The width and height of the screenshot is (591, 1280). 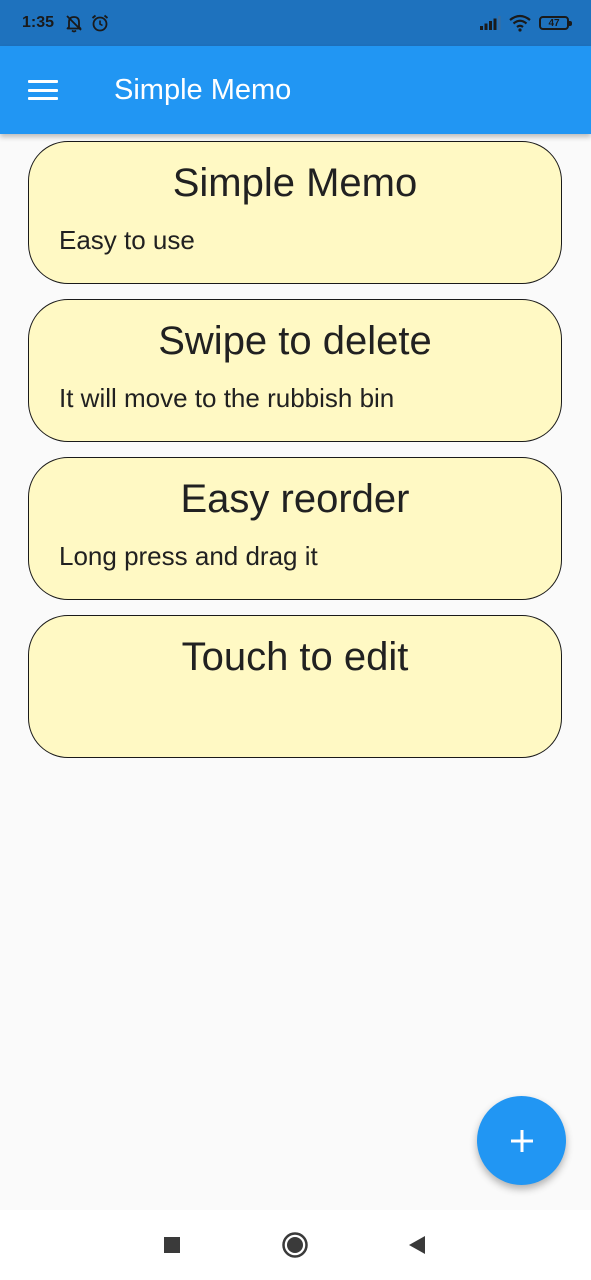 What do you see at coordinates (295, 212) in the screenshot?
I see `memo-card: Simple Memo Easy to use` at bounding box center [295, 212].